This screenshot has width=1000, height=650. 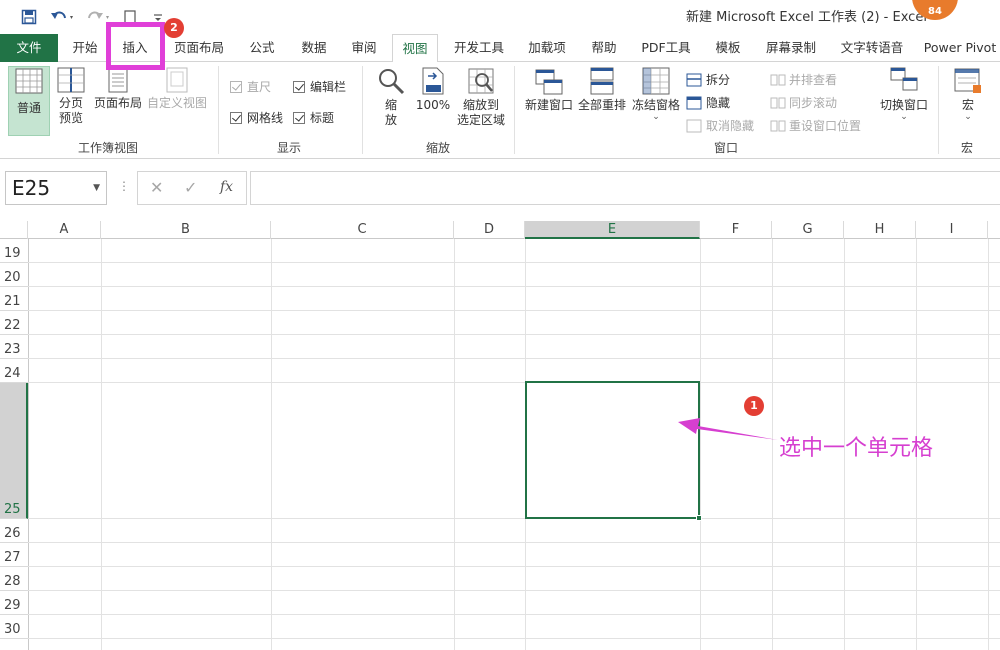 What do you see at coordinates (322, 118) in the screenshot?
I see `headings-label: 标题` at bounding box center [322, 118].